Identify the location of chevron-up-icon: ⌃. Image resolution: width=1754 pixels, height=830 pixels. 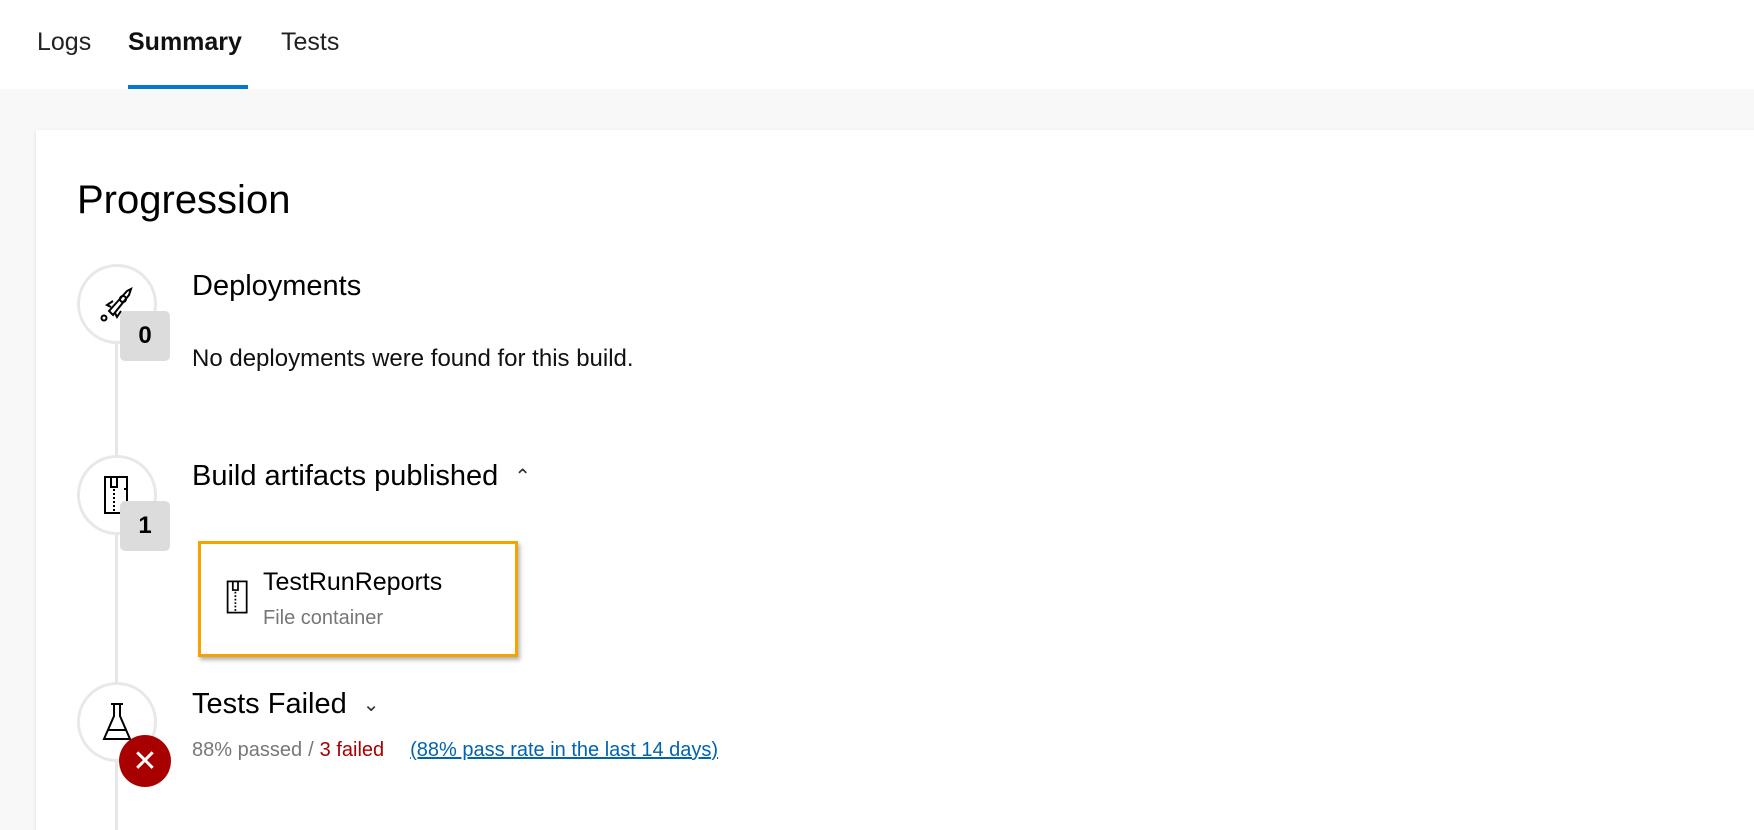
(522, 476).